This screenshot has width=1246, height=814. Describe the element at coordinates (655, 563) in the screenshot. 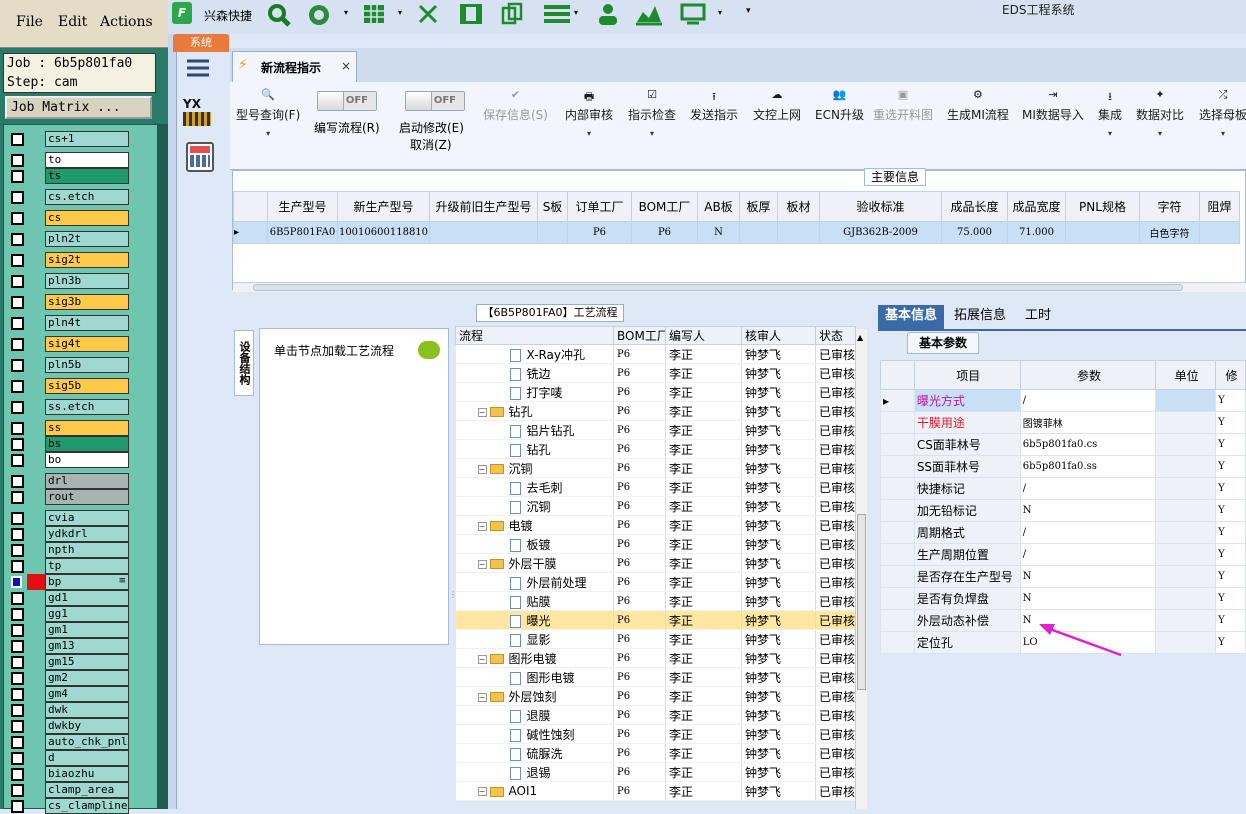

I see `tree-row: − 外层干膜 P6 李正 钟梦飞 已审核` at that location.